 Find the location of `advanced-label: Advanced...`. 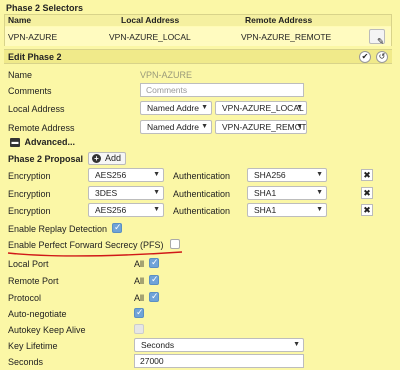

advanced-label: Advanced... is located at coordinates (50, 142).